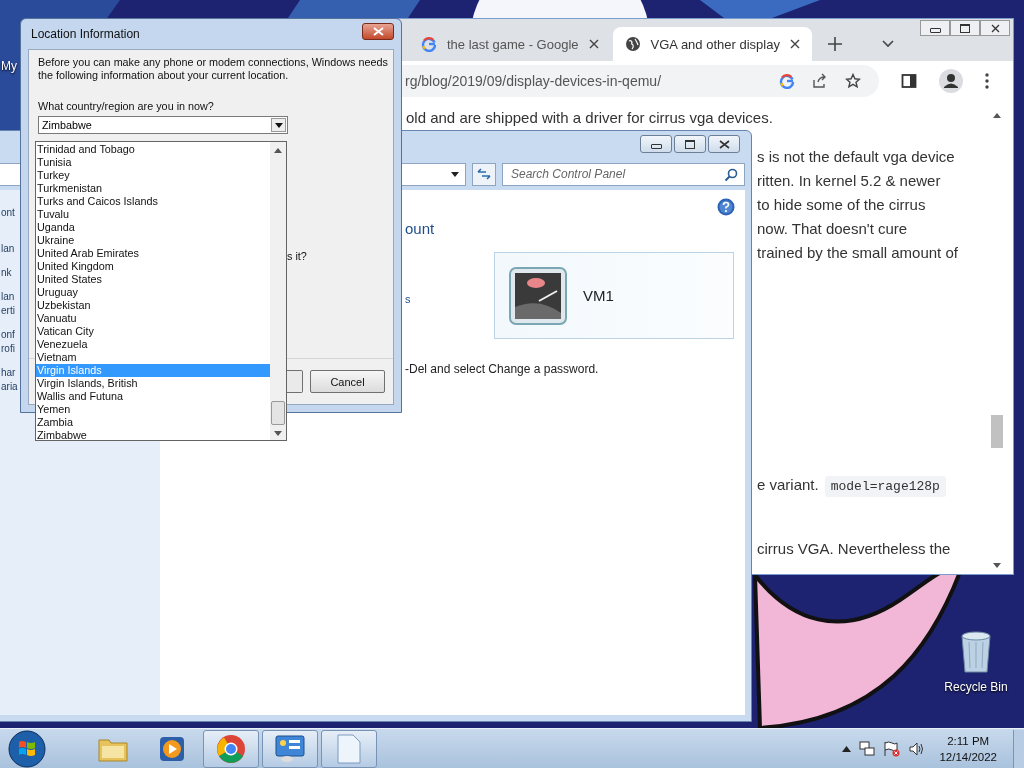 Image resolution: width=1024 pixels, height=768 pixels. I want to click on article-text: cirrus VGA. Nevertheless the, so click(854, 548).